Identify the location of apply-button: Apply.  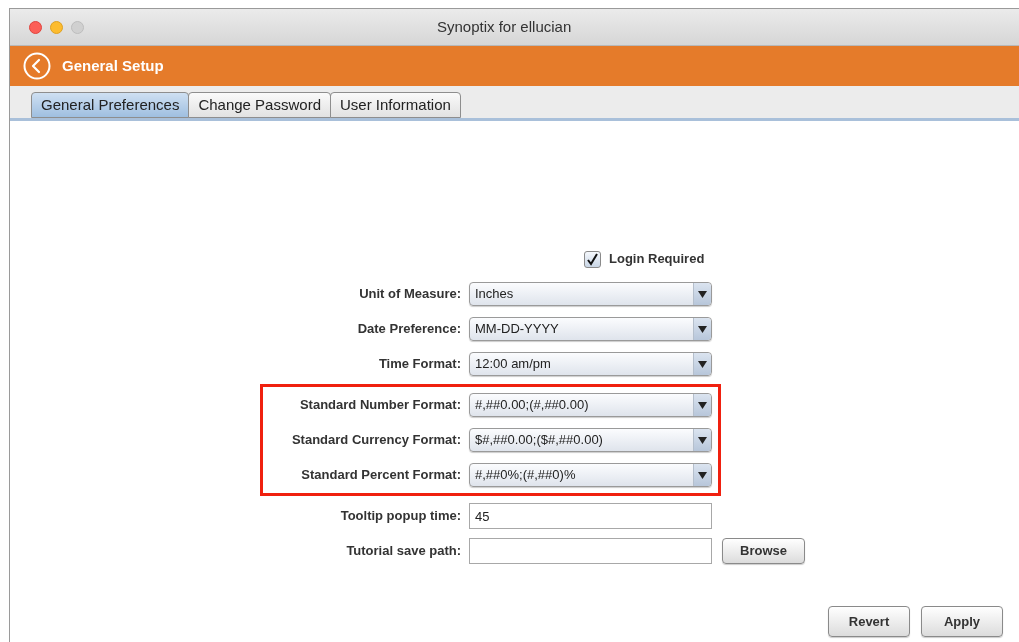
(962, 621).